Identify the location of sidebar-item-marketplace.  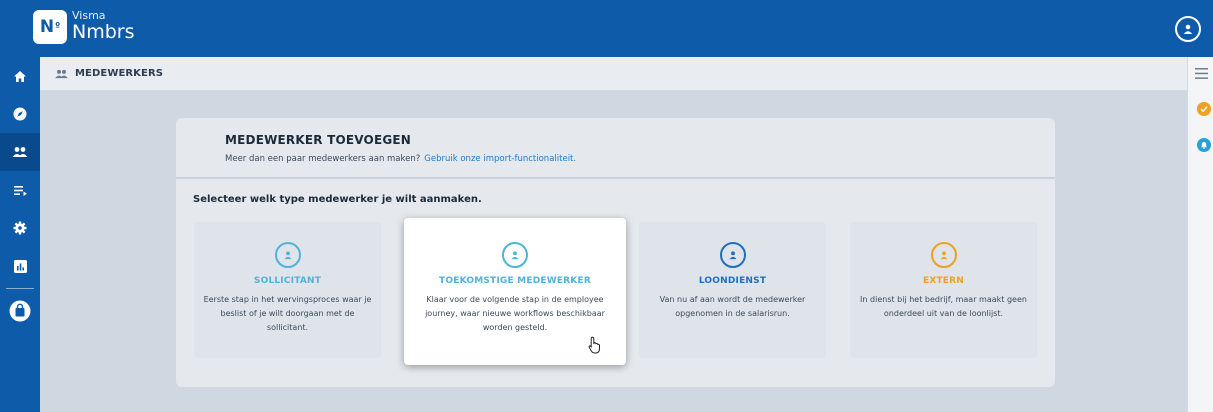
(20, 311).